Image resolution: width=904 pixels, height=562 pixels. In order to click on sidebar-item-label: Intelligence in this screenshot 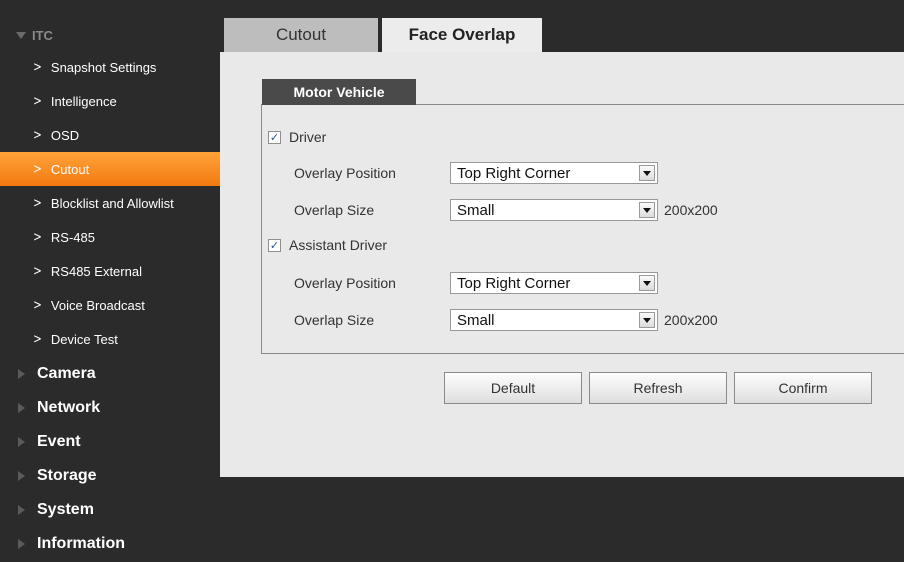, I will do `click(83, 101)`.